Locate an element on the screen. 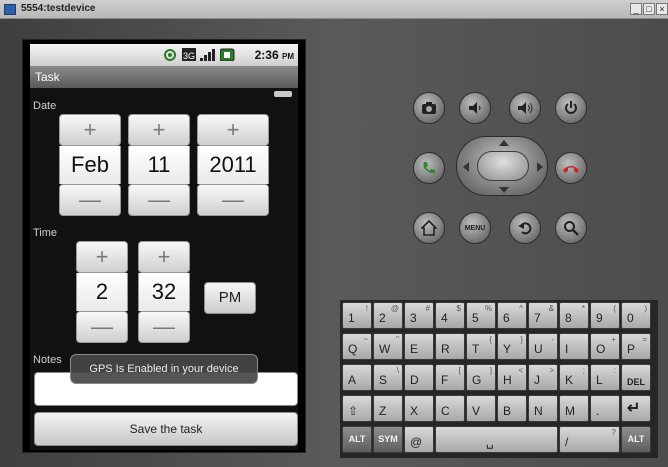 The width and height of the screenshot is (668, 467). key-shift: ⇧ is located at coordinates (357, 408).